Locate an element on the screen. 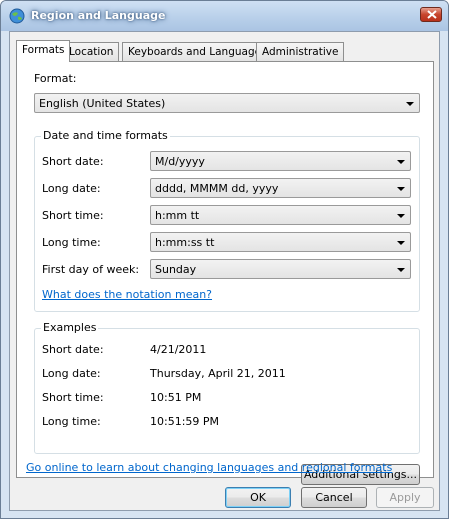 This screenshot has width=449, height=519. close-icon is located at coordinates (432, 14).